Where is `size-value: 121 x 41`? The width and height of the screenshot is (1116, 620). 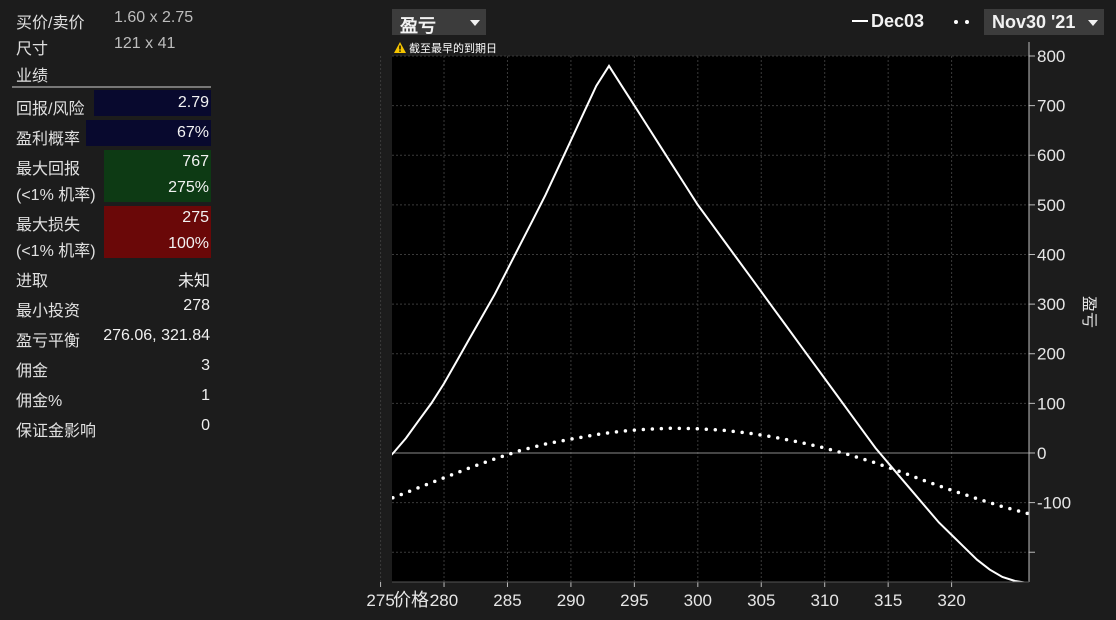 size-value: 121 x 41 is located at coordinates (145, 43).